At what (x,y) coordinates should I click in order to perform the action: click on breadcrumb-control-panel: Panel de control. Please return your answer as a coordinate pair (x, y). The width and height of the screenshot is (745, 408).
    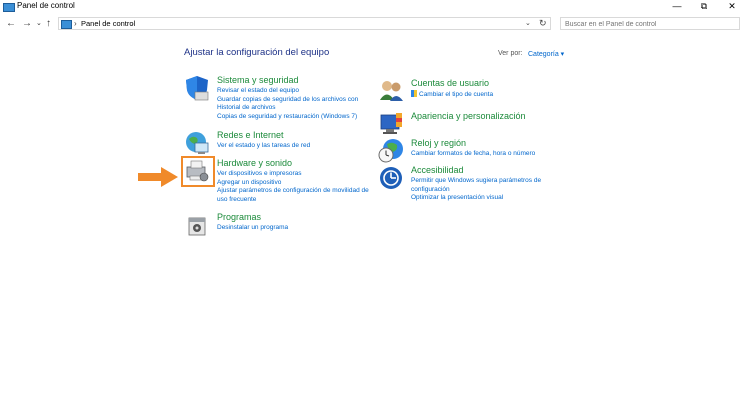
    Looking at the image, I should click on (108, 23).